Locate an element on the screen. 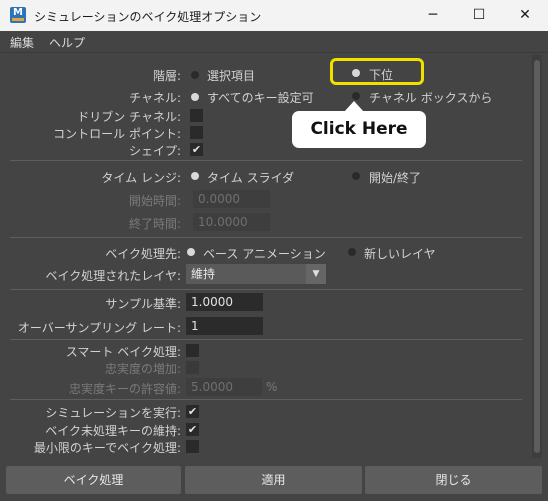 The image size is (548, 501). time-slider-option: タイム スライダ is located at coordinates (250, 177).